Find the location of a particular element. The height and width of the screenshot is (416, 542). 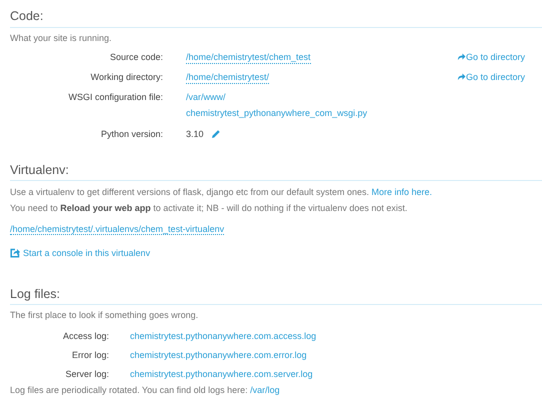

field-label: Access log: is located at coordinates (85, 336).